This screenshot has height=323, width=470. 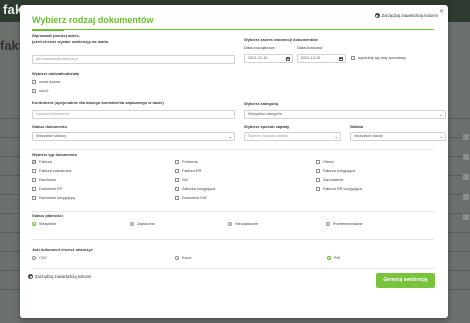 What do you see at coordinates (342, 189) in the screenshot?
I see `doc-type-label: Faktura RR korygująca` at bounding box center [342, 189].